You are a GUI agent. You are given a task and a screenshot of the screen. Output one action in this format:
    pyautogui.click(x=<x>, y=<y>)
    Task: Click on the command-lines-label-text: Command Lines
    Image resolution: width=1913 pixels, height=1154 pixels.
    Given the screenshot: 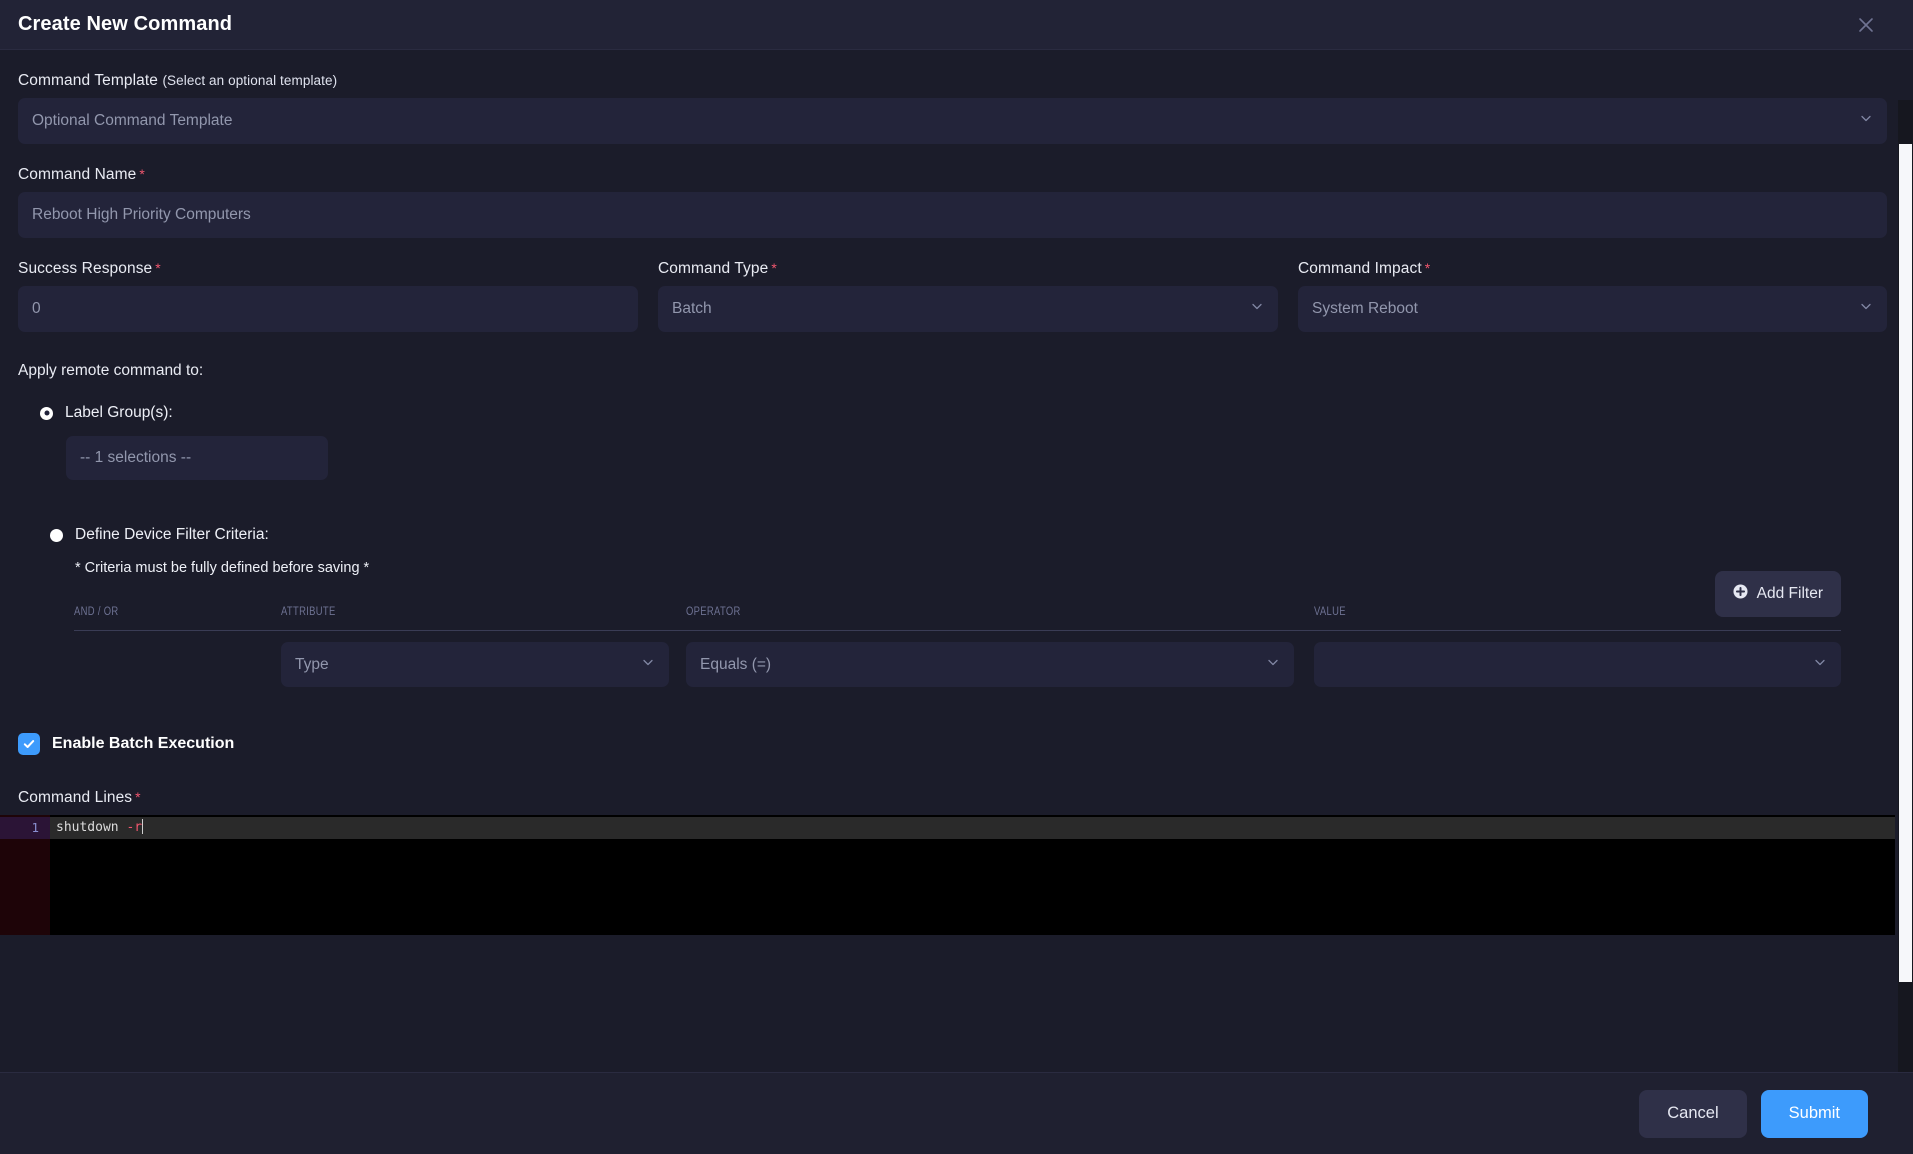 What is the action you would take?
    pyautogui.click(x=75, y=797)
    